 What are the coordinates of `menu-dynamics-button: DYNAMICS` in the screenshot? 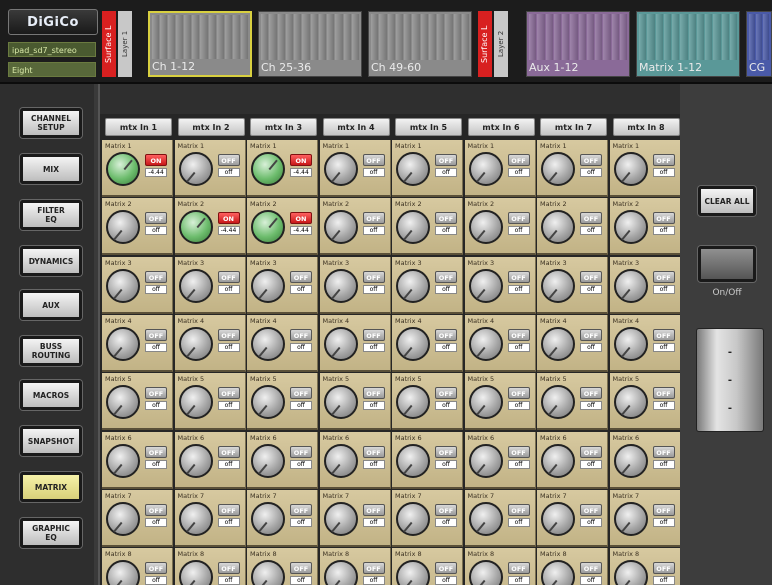 It's located at (51, 261).